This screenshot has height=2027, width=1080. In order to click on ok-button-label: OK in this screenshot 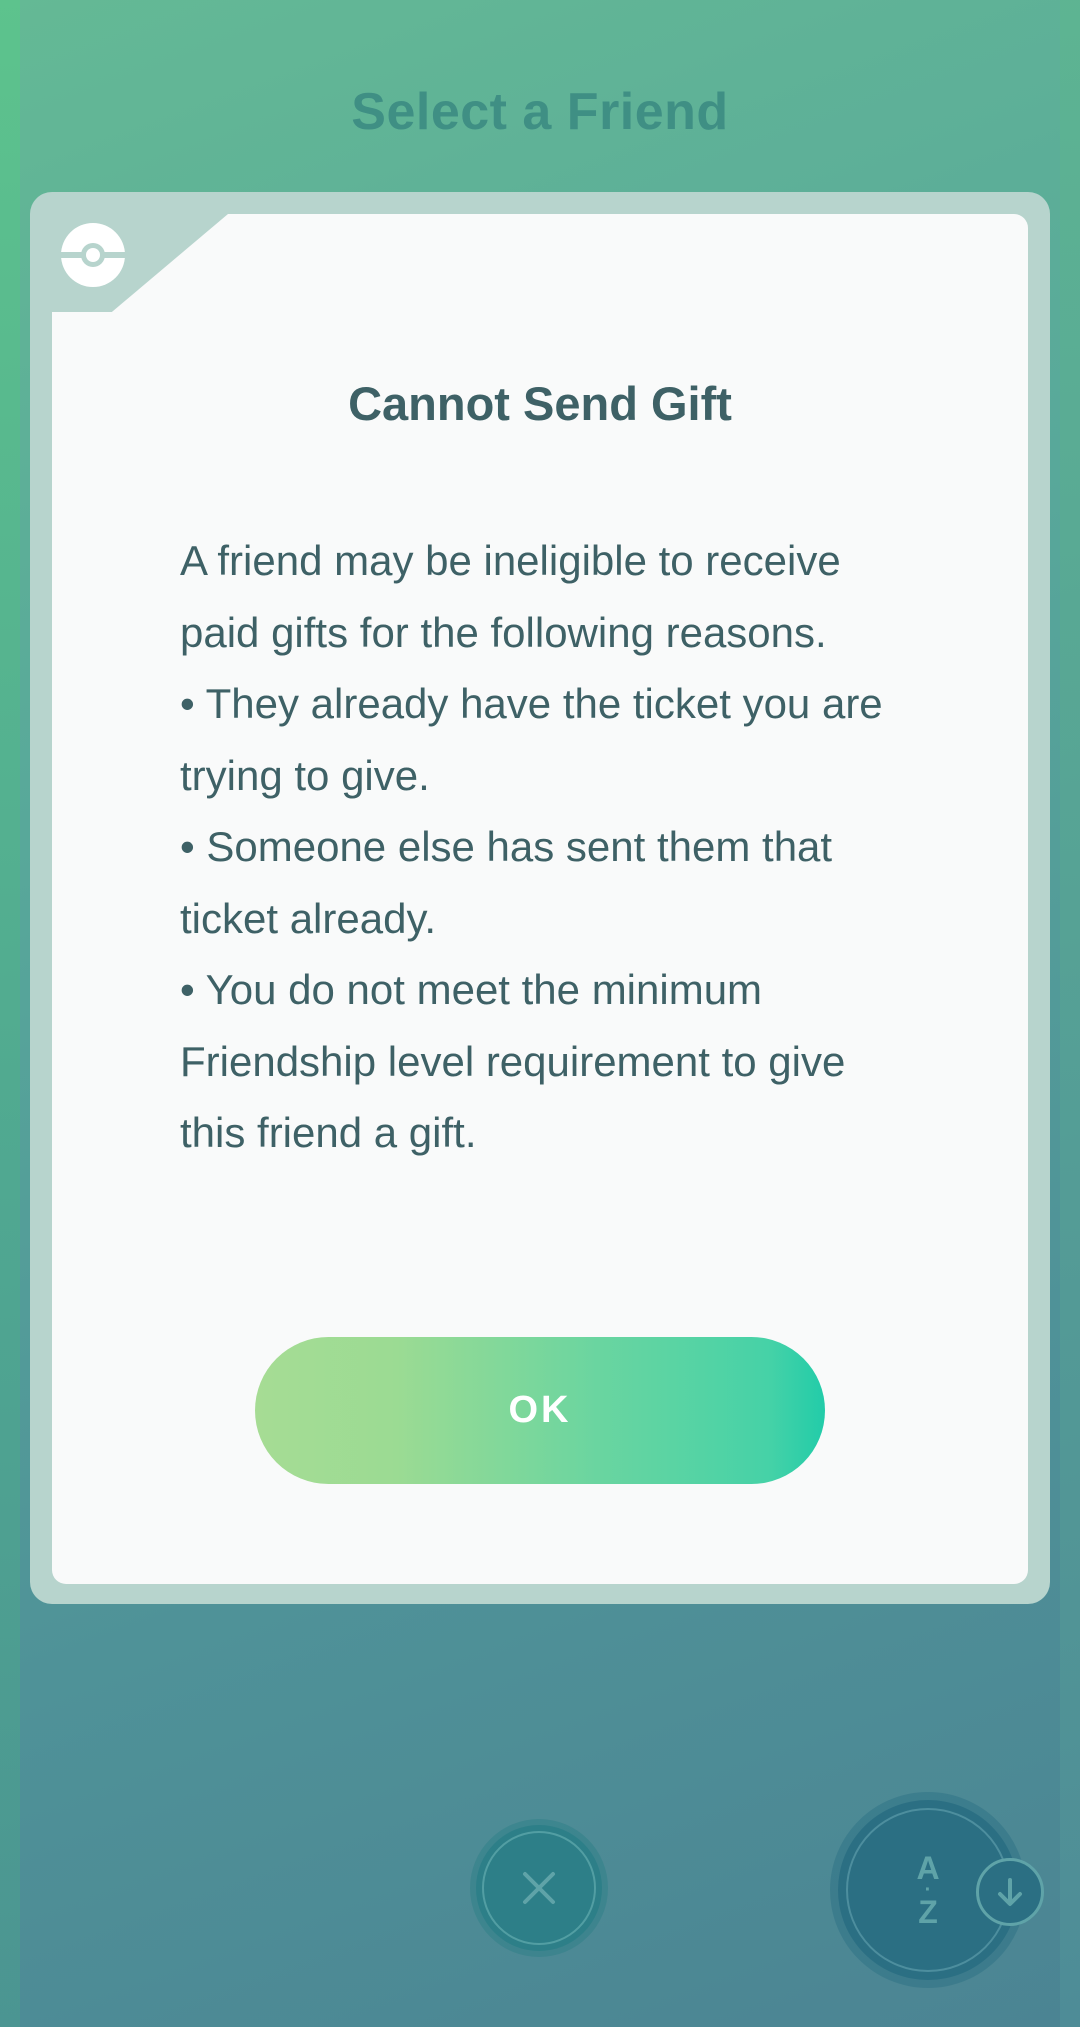, I will do `click(540, 1410)`.